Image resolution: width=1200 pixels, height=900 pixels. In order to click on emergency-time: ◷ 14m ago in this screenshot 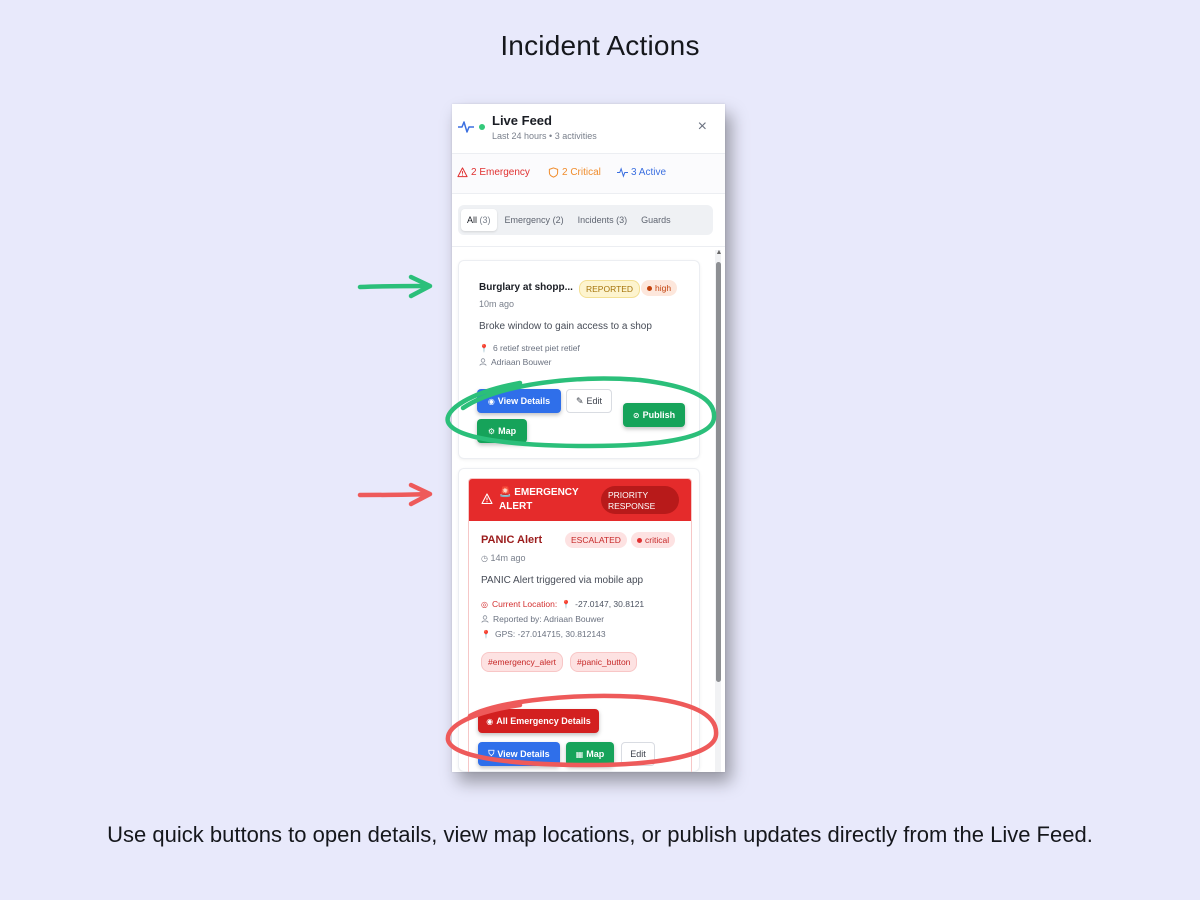, I will do `click(503, 558)`.